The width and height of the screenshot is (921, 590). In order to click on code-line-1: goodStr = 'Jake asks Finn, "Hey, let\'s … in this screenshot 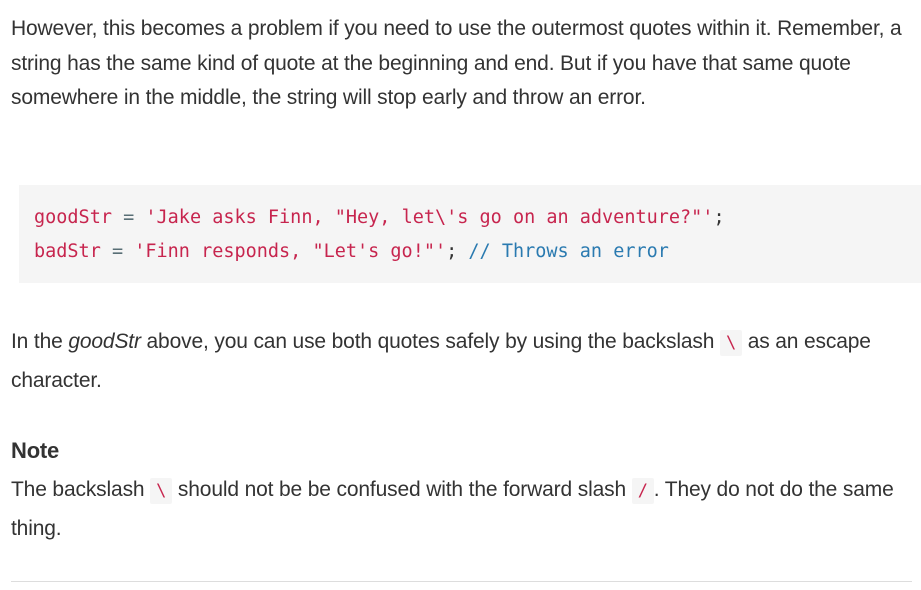, I will do `click(379, 218)`.